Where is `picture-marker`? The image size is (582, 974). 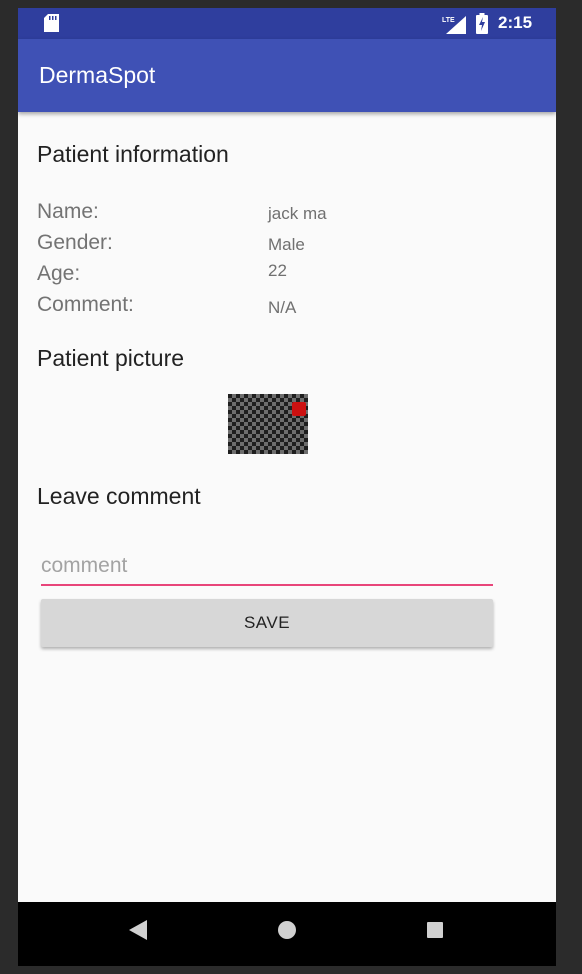
picture-marker is located at coordinates (299, 409).